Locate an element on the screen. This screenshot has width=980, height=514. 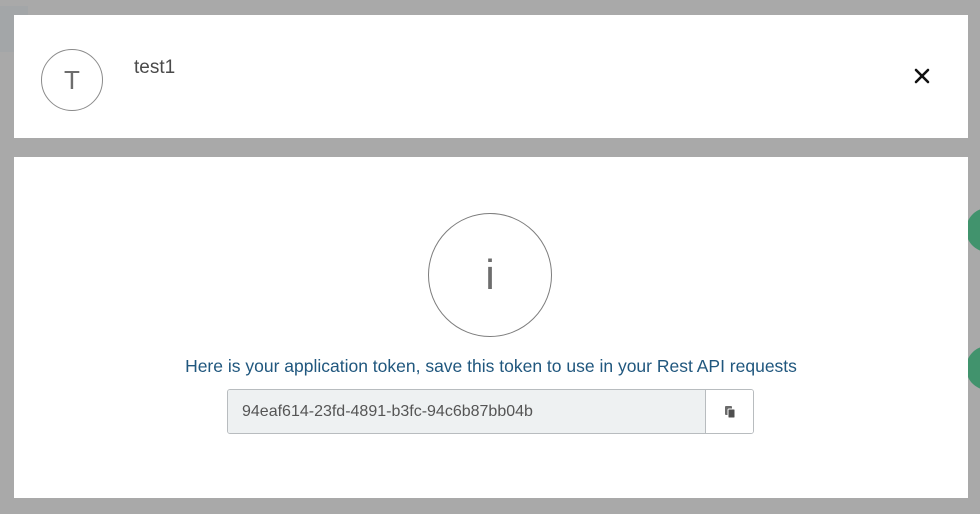
close-button is located at coordinates (922, 76).